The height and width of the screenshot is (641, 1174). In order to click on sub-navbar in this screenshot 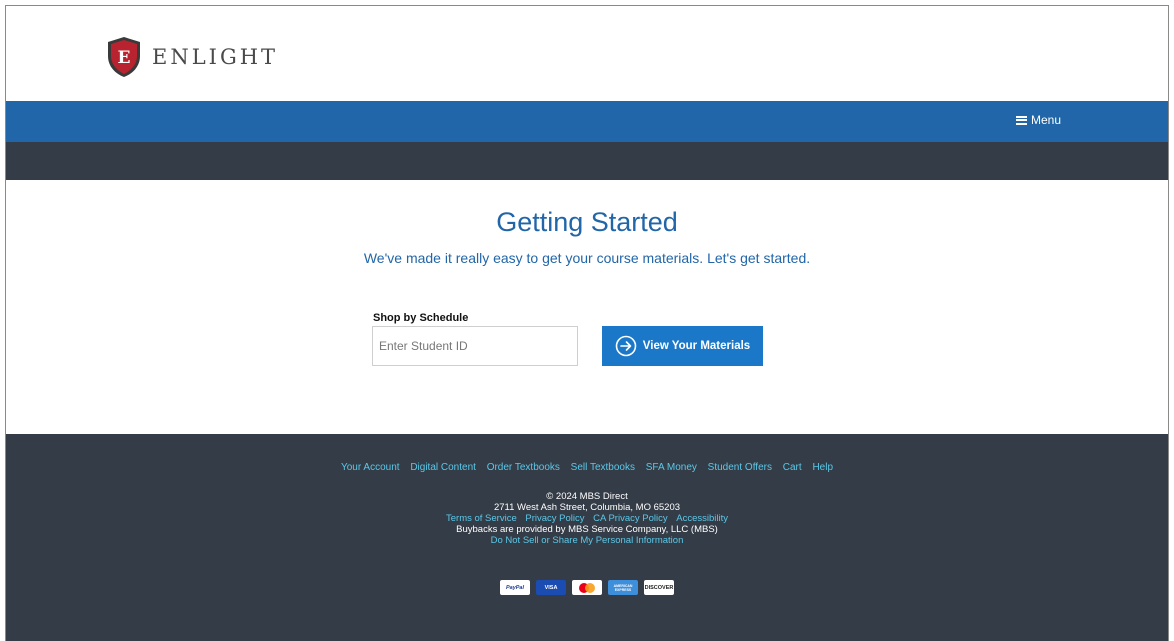, I will do `click(587, 161)`.